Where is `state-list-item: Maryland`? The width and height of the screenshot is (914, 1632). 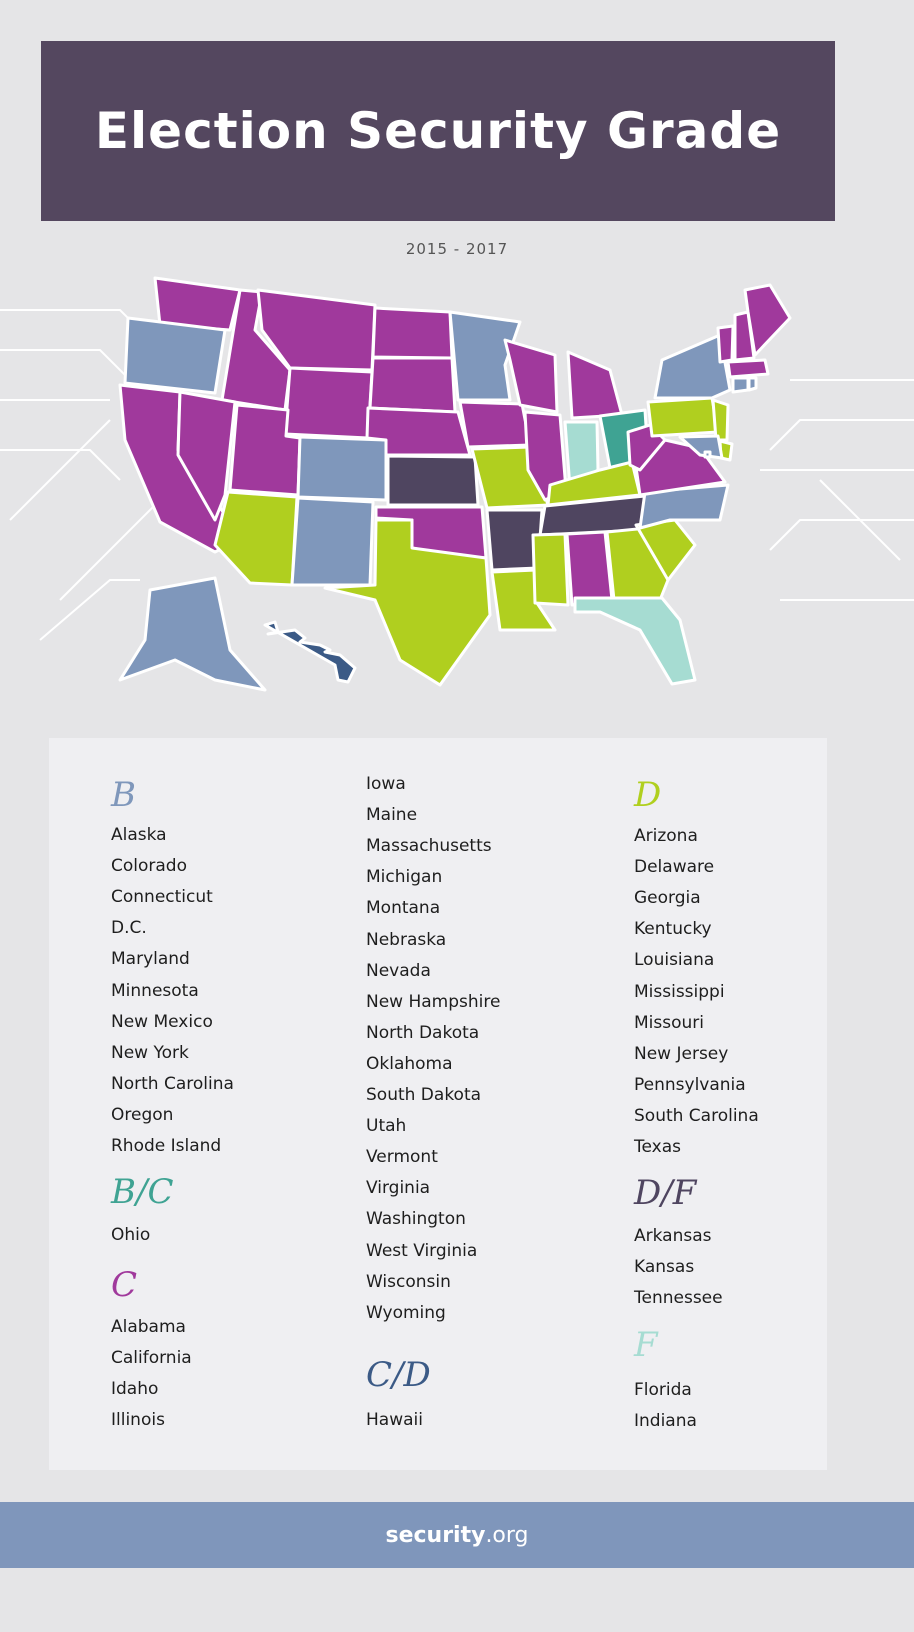 state-list-item: Maryland is located at coordinates (150, 959).